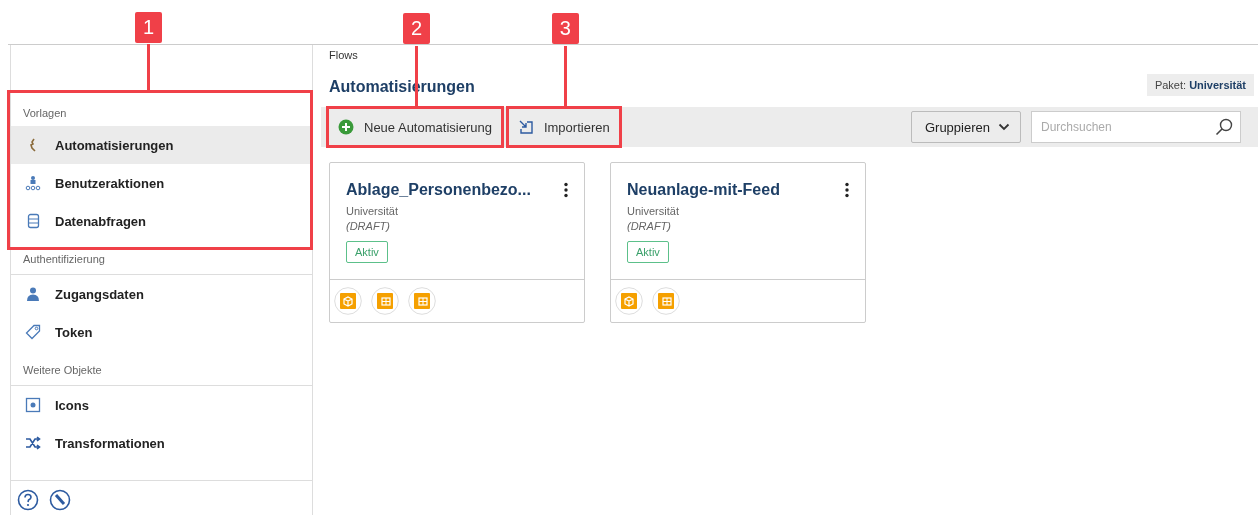  What do you see at coordinates (45, 114) in the screenshot?
I see `section-heading: Vorlagen` at bounding box center [45, 114].